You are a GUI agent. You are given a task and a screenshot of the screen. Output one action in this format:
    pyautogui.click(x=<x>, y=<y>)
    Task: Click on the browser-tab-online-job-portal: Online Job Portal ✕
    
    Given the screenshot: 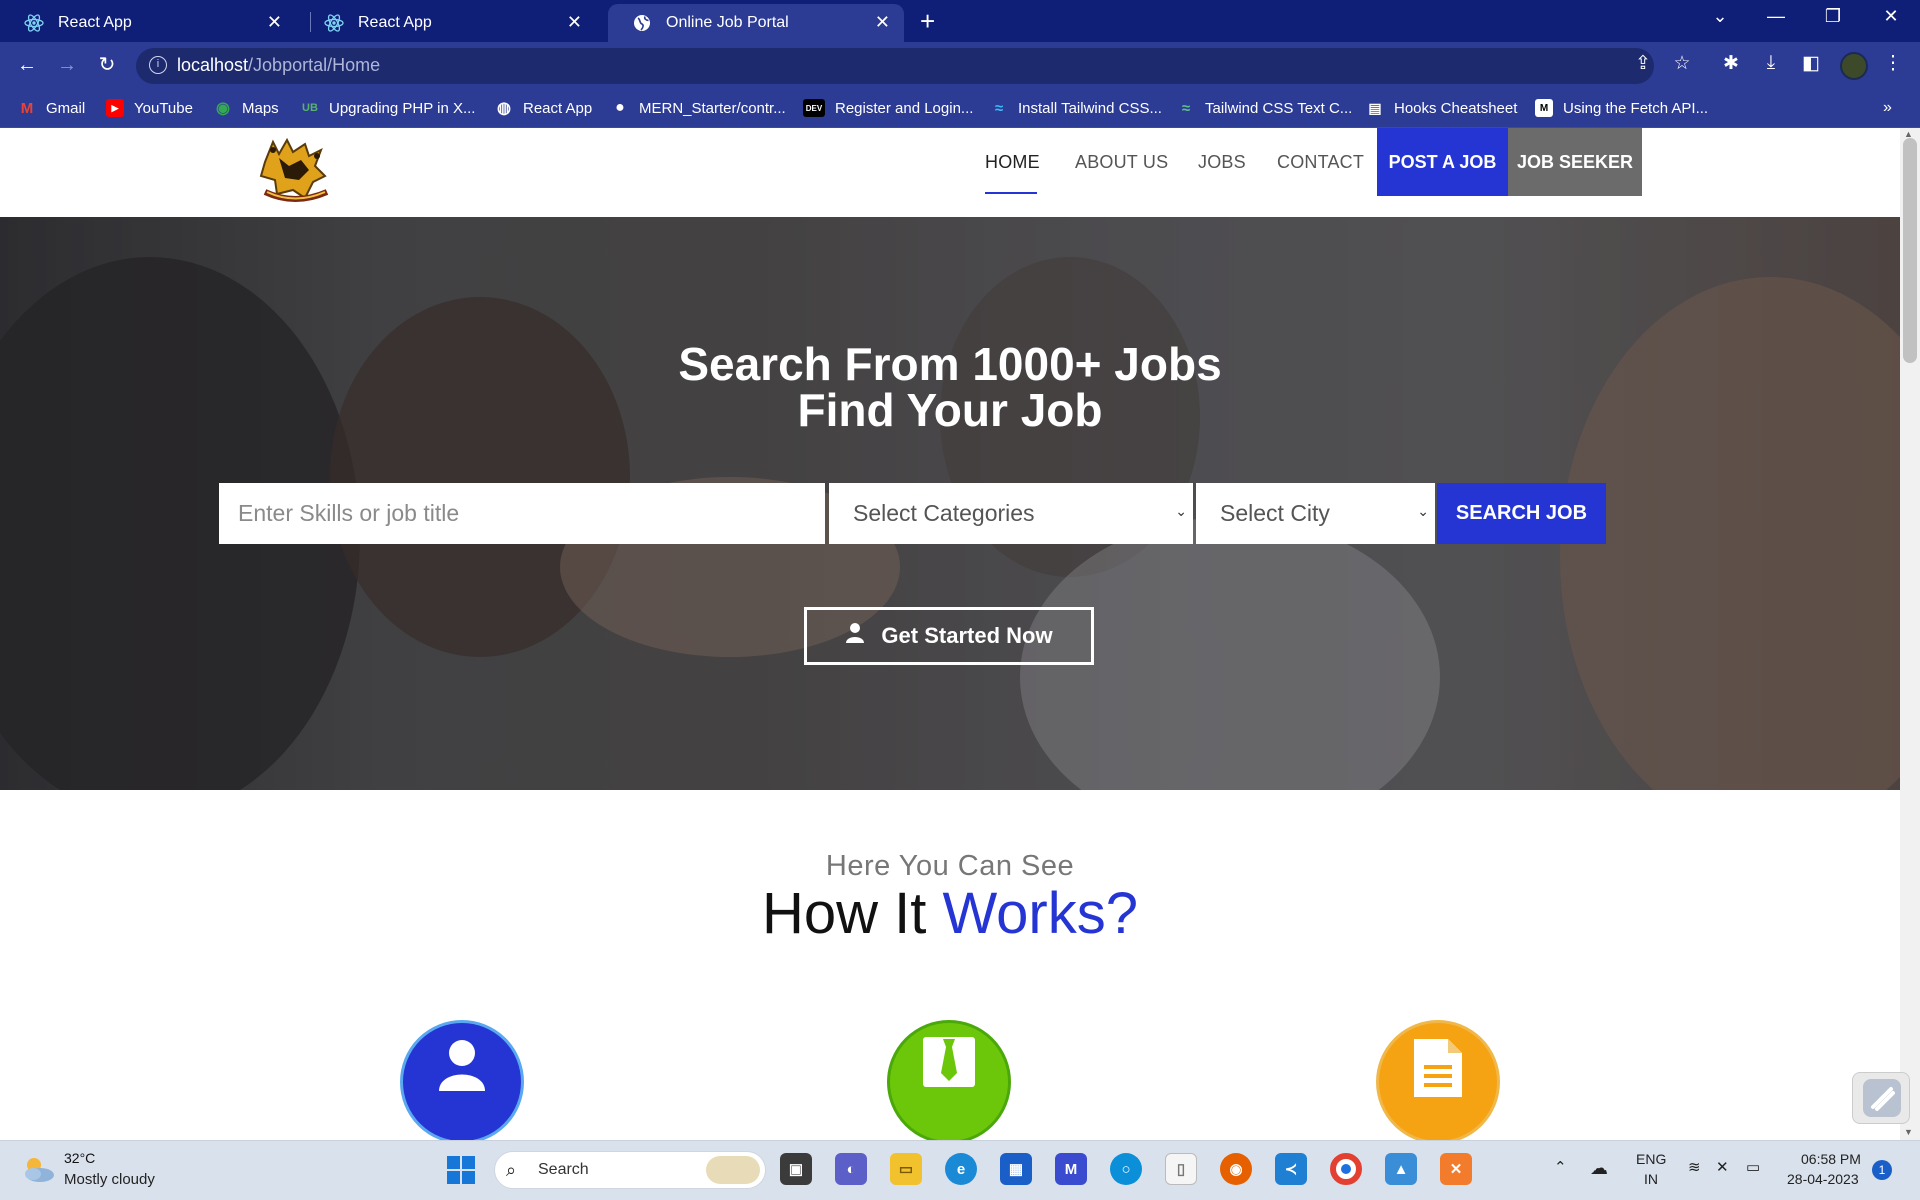 What is the action you would take?
    pyautogui.click(x=756, y=23)
    